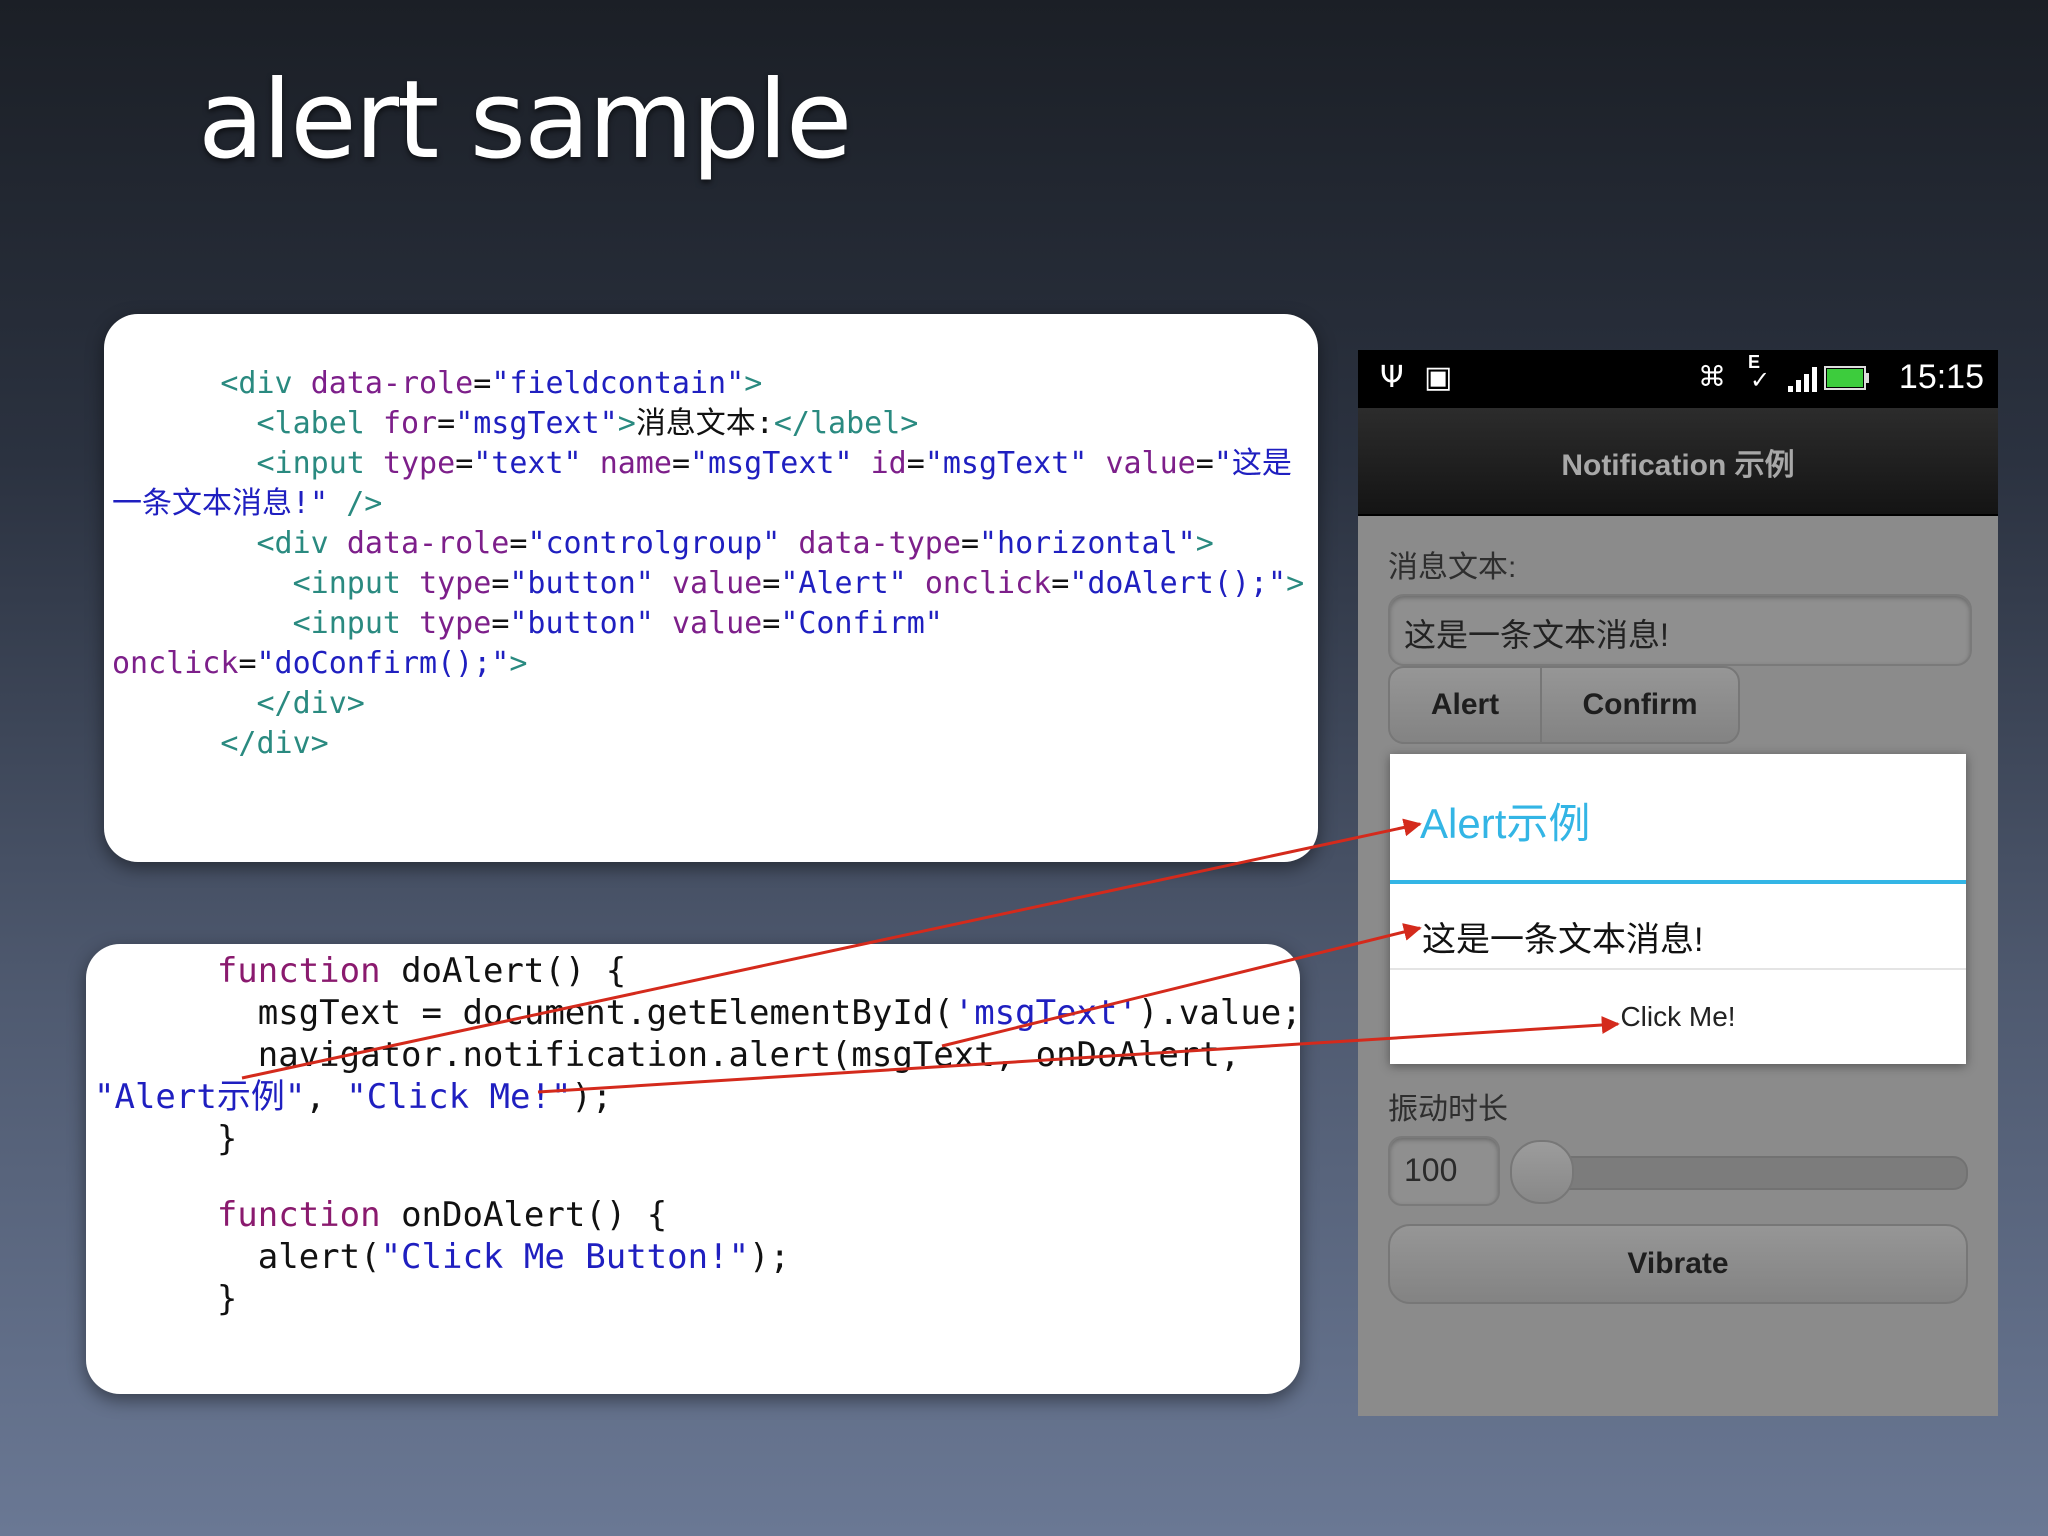 Image resolution: width=2048 pixels, height=1536 pixels. Describe the element at coordinates (1505, 823) in the screenshot. I see `dialog-title: Alert示例` at that location.